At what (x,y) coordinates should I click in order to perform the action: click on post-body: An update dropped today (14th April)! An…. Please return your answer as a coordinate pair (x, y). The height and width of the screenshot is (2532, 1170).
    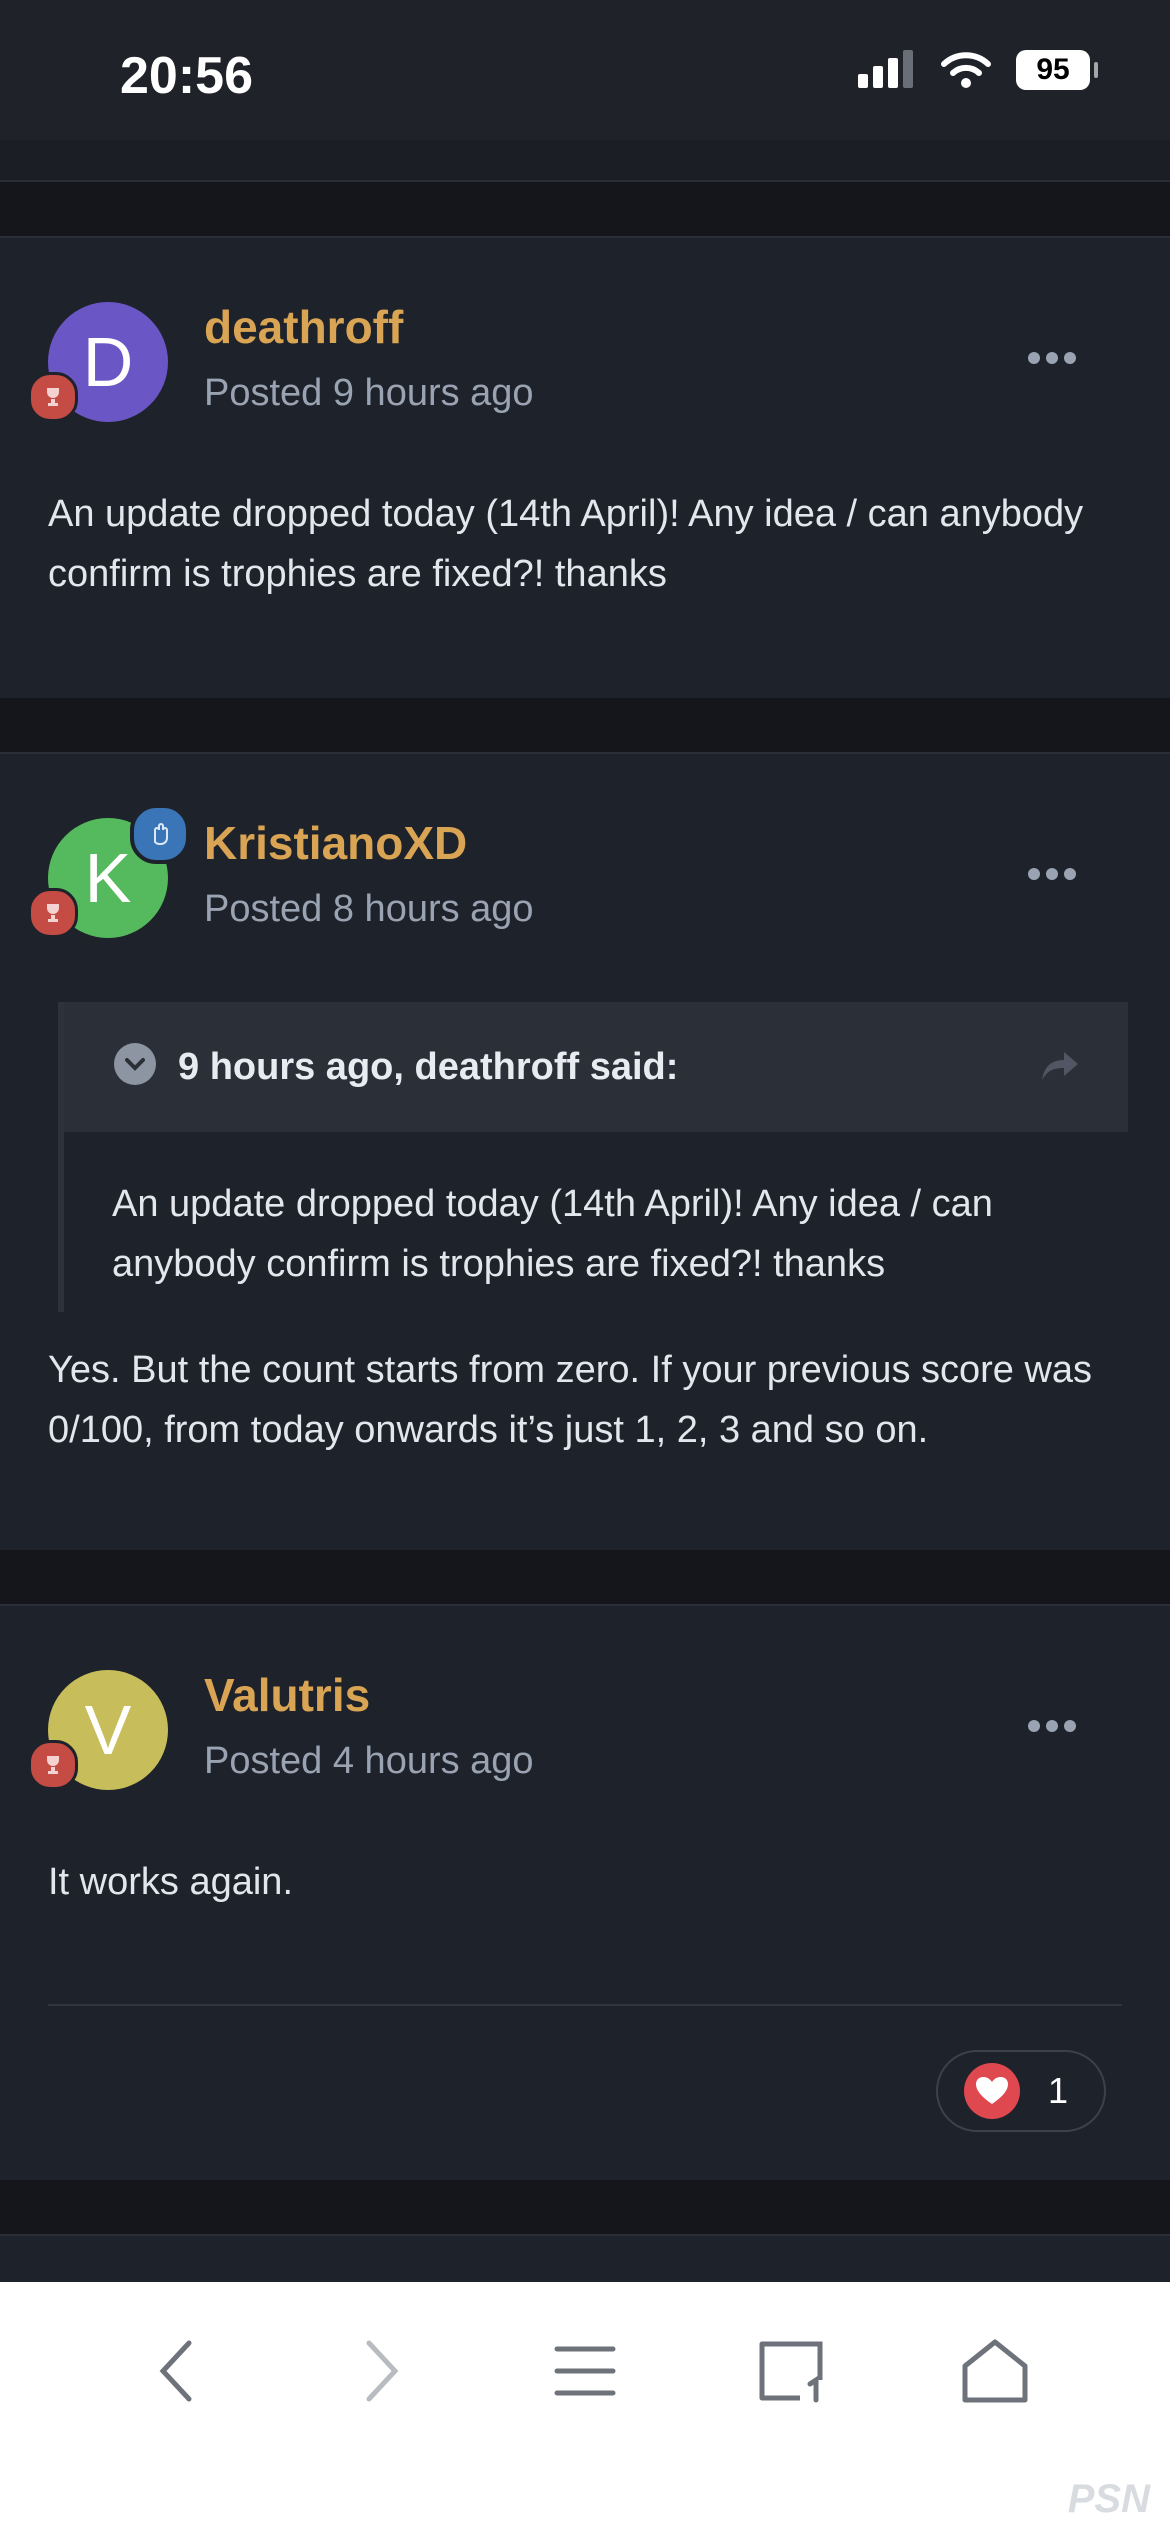
    Looking at the image, I should click on (566, 544).